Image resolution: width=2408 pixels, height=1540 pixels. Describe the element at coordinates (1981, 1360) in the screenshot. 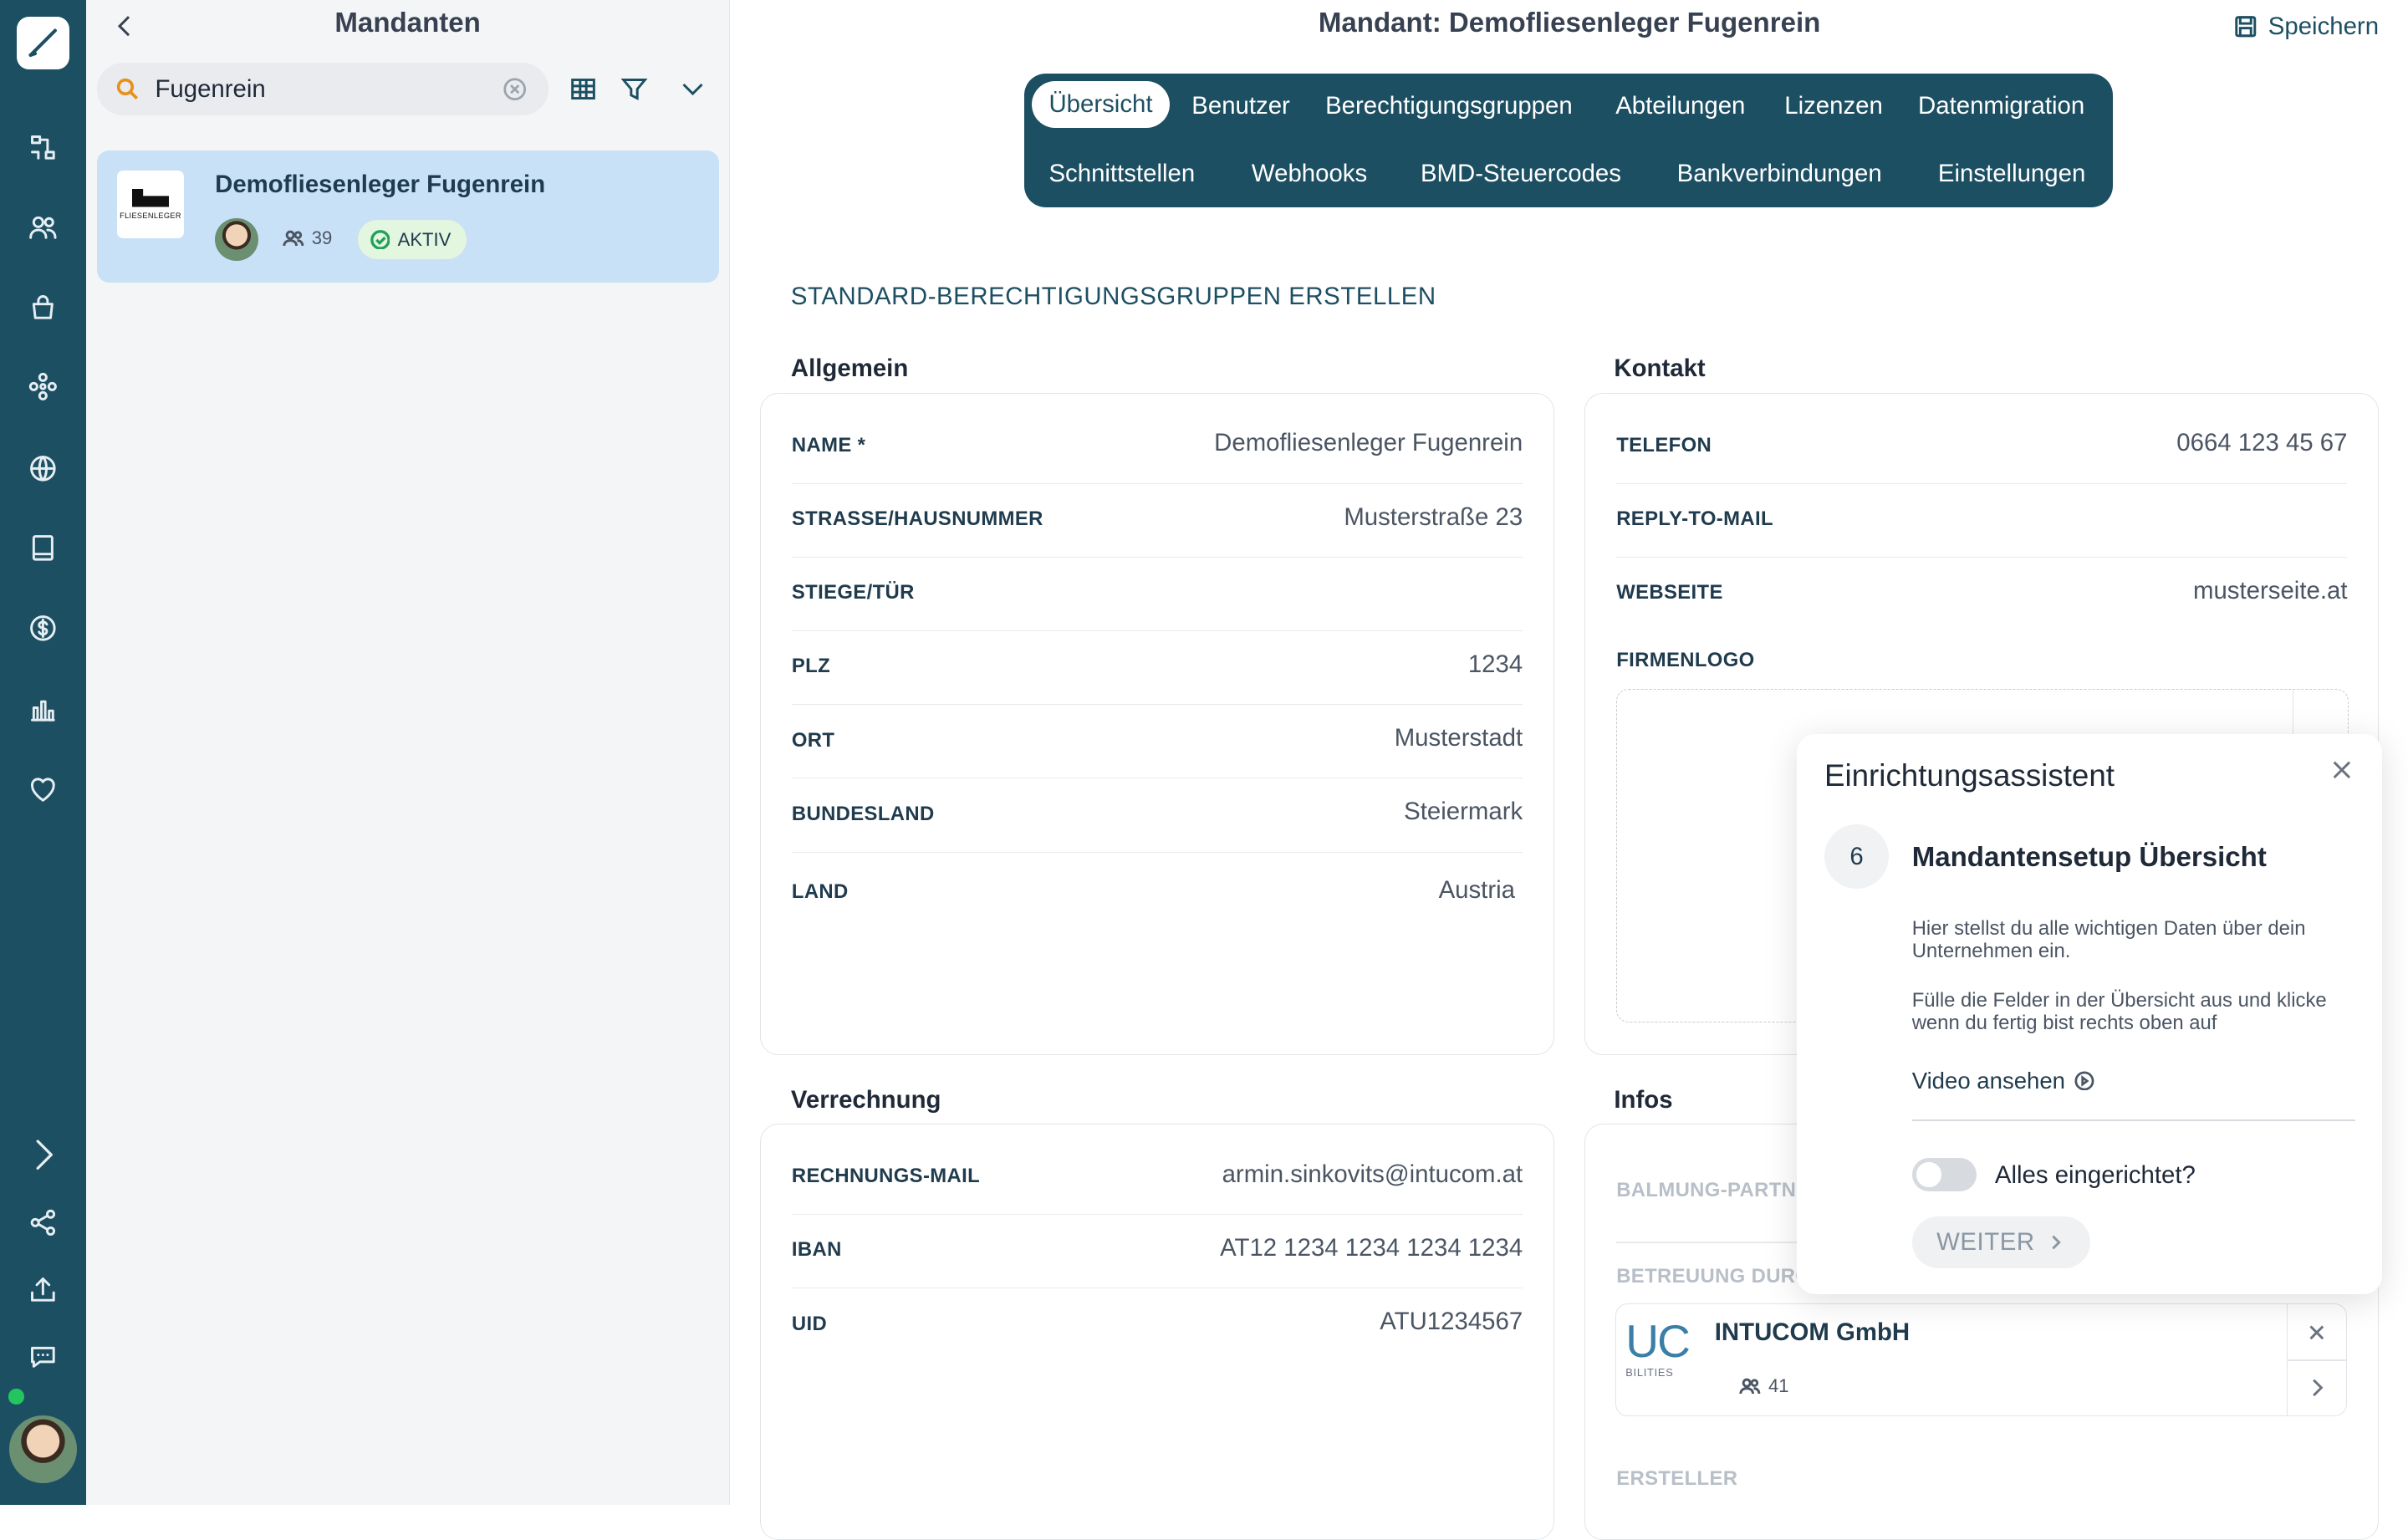

I see `partner-card: UC BILITIES INTUCOM GmbH 41` at that location.